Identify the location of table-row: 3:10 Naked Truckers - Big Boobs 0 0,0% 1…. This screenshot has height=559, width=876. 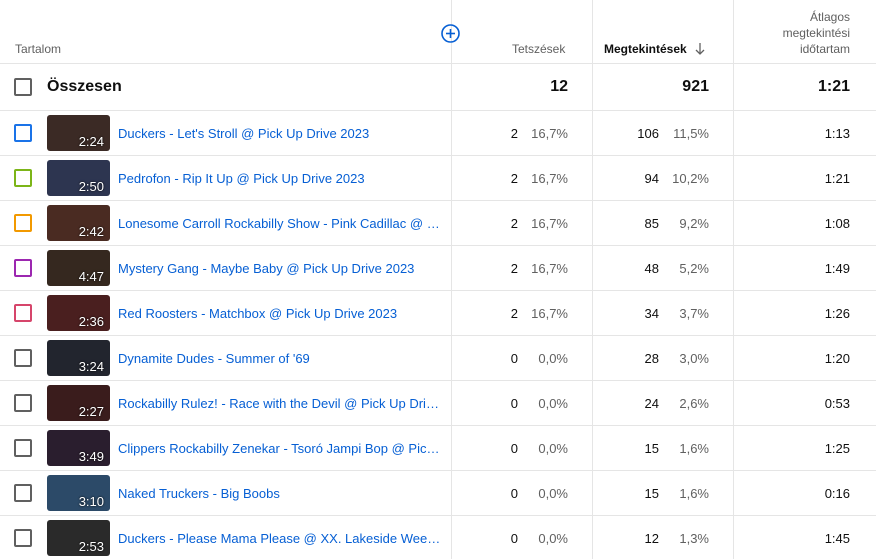
(438, 493).